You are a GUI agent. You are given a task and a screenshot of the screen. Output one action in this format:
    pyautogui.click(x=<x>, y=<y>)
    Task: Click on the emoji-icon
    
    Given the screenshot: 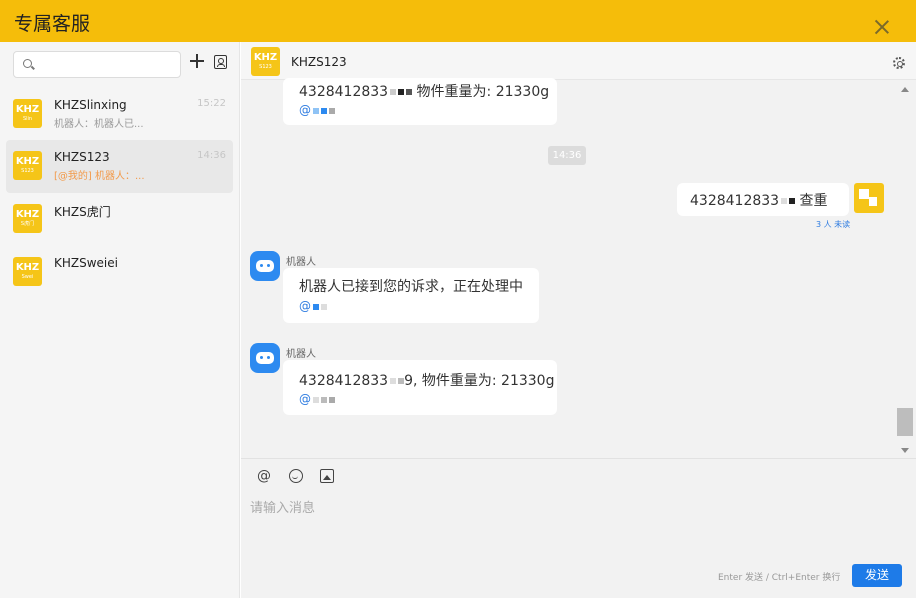 What is the action you would take?
    pyautogui.click(x=296, y=476)
    